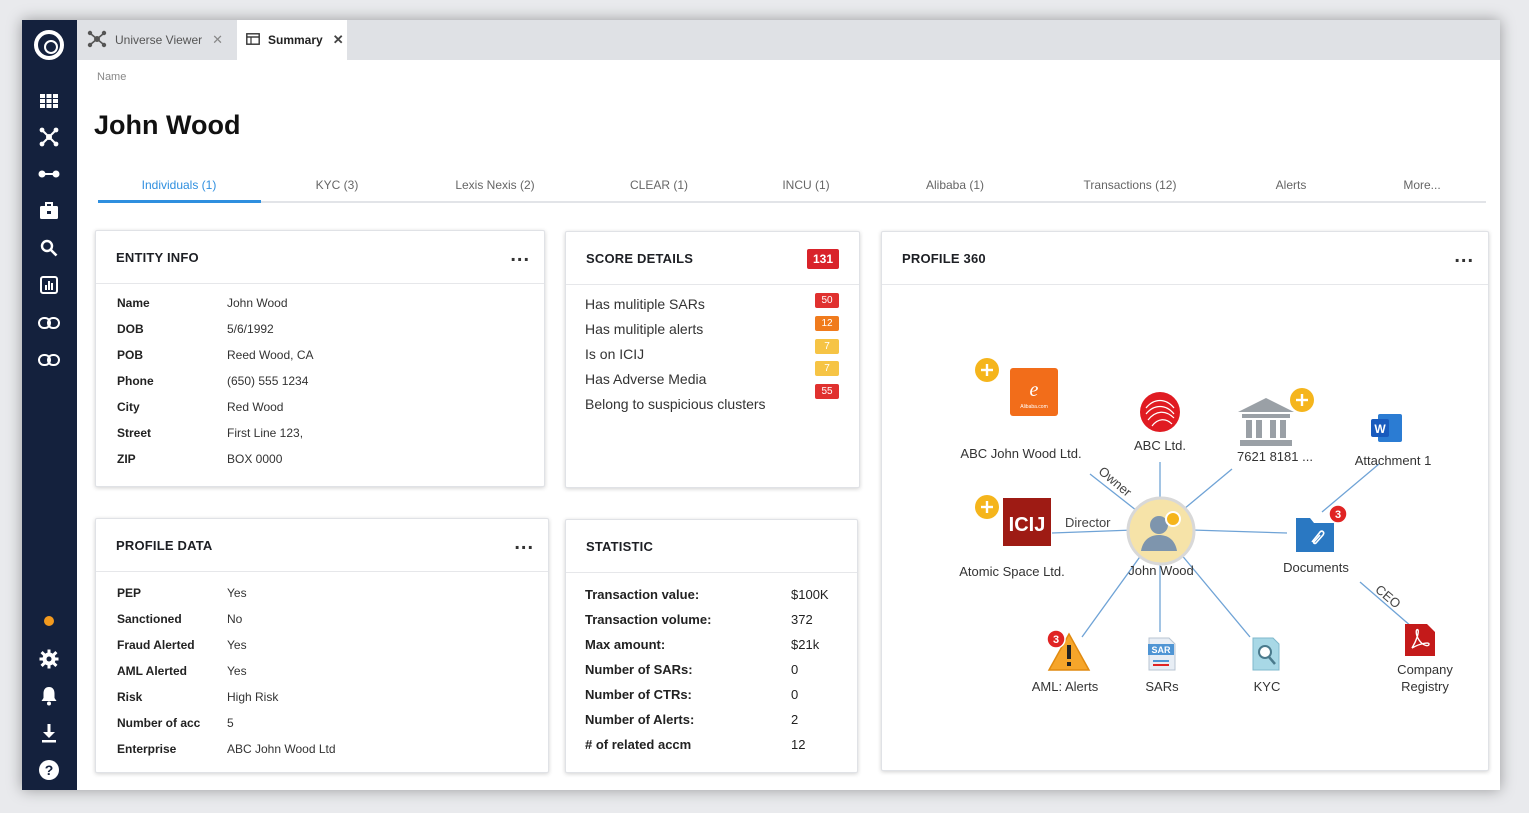  What do you see at coordinates (827, 300) in the screenshot?
I see `score-badge: 50` at bounding box center [827, 300].